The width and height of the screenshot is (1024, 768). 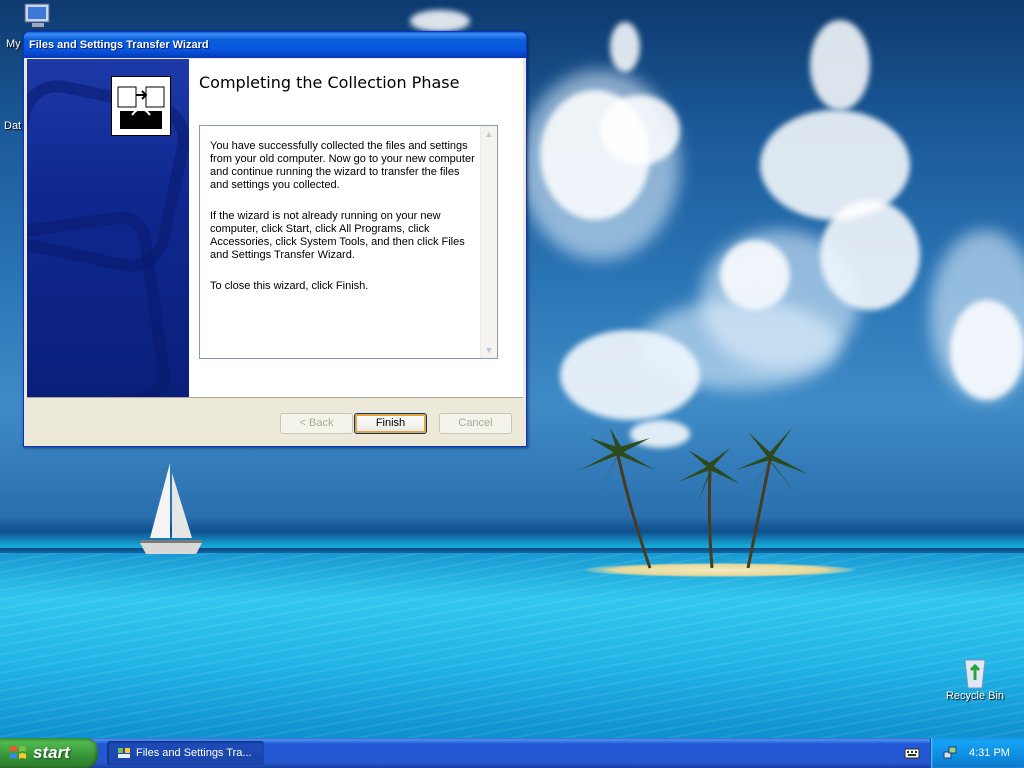 I want to click on vertical-scrollbar: ▲ ▼, so click(x=488, y=242).